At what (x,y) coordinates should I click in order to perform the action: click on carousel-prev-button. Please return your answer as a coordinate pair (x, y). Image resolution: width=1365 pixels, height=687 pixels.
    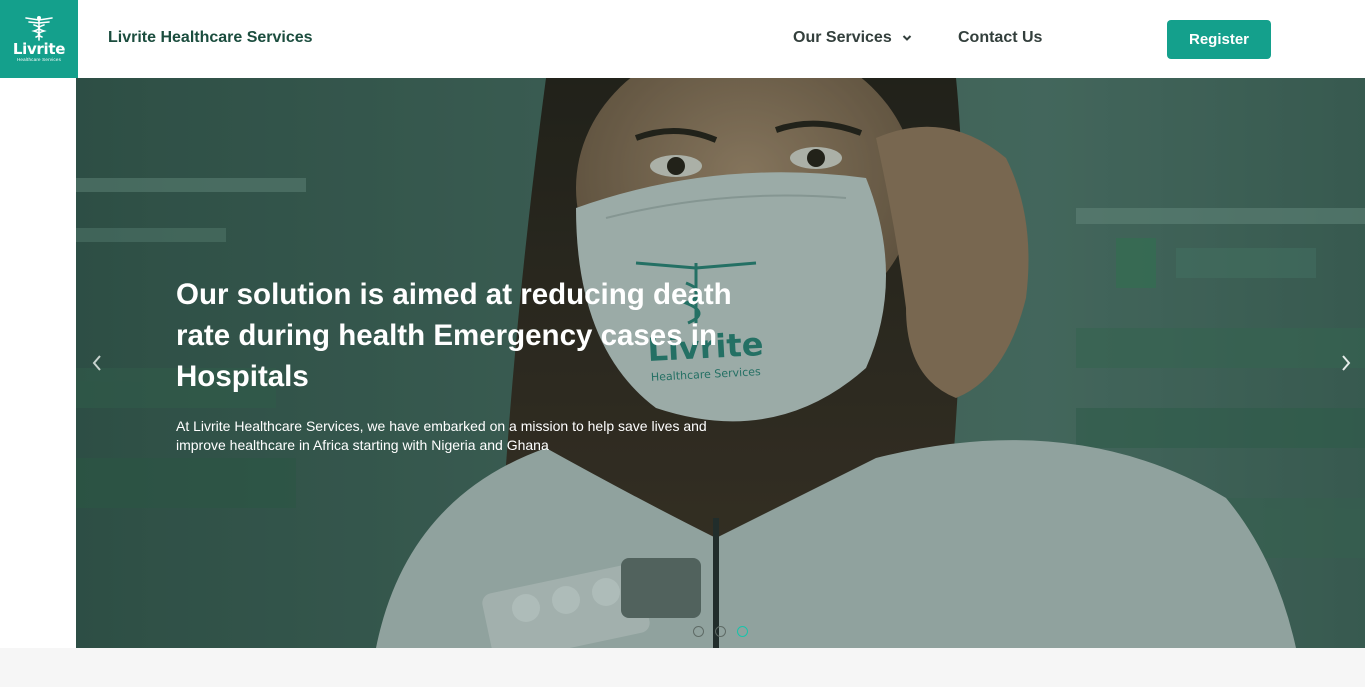
    Looking at the image, I should click on (97, 363).